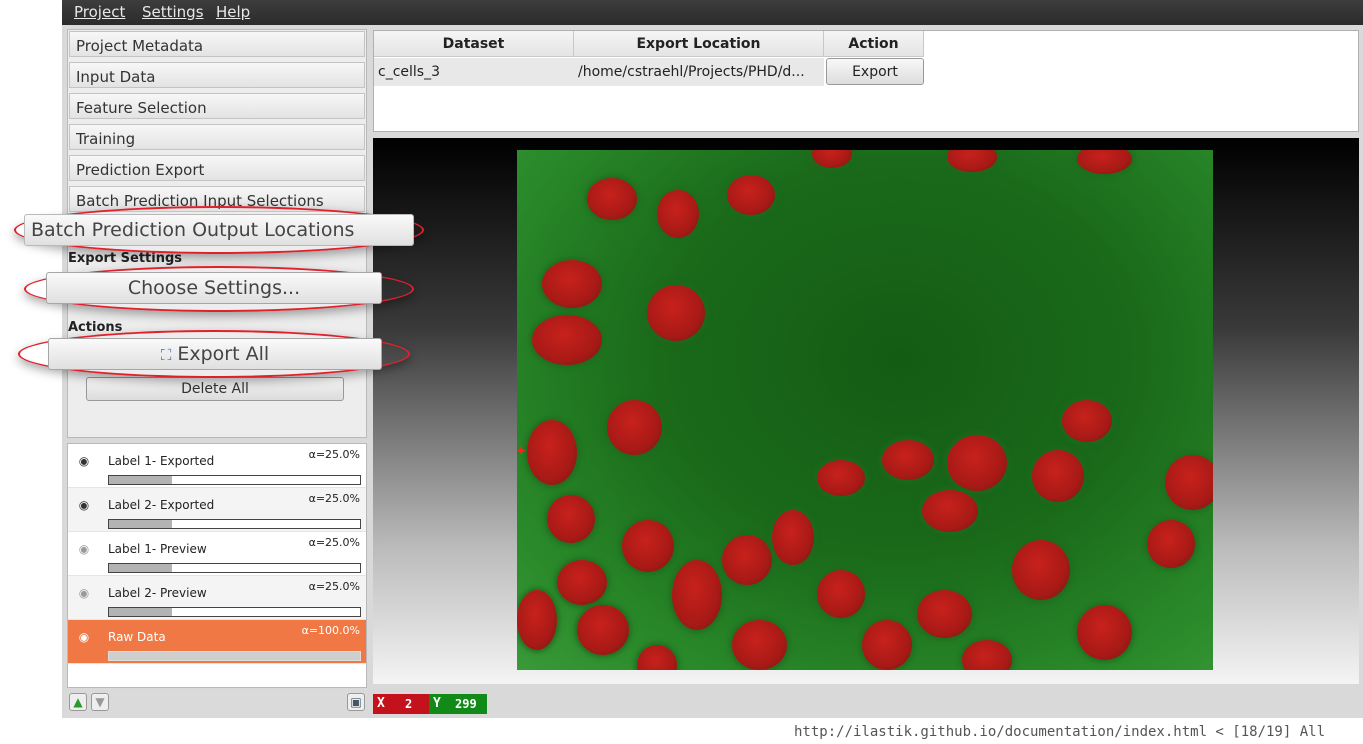  I want to click on cell-dataset: c_cells_3, so click(474, 72).